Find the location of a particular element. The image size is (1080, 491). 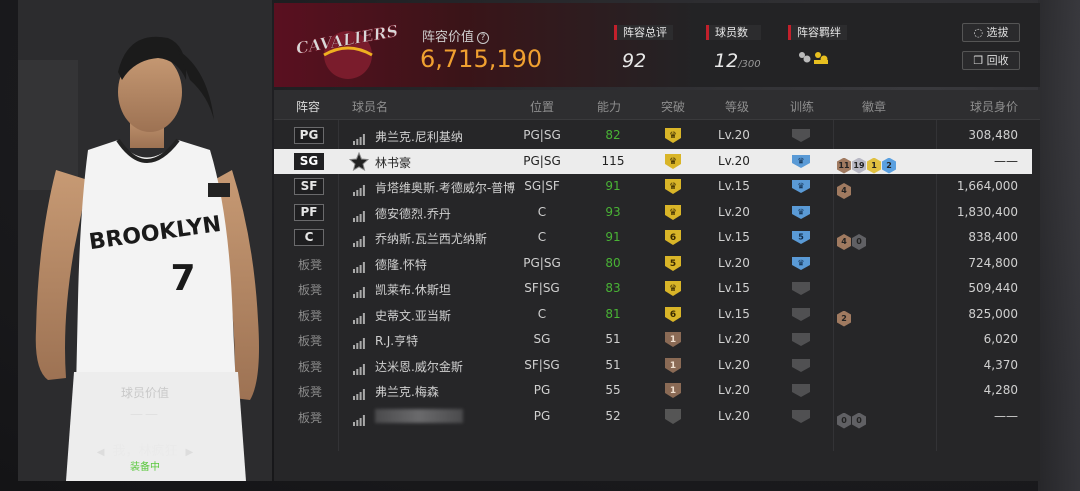

player-name: 达米恩.威尔金斯 is located at coordinates (419, 366).